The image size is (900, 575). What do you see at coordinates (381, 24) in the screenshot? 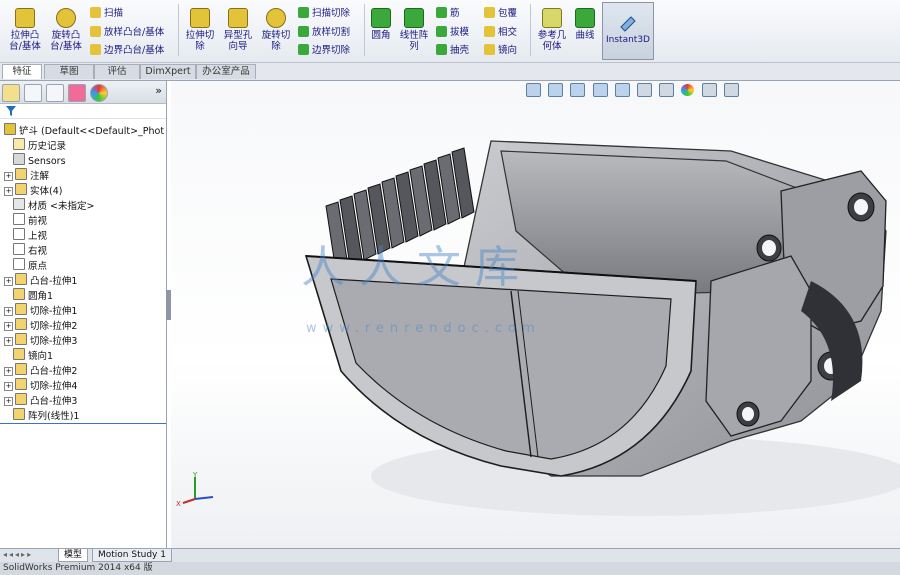
I see `fillet-button: 圆角` at bounding box center [381, 24].